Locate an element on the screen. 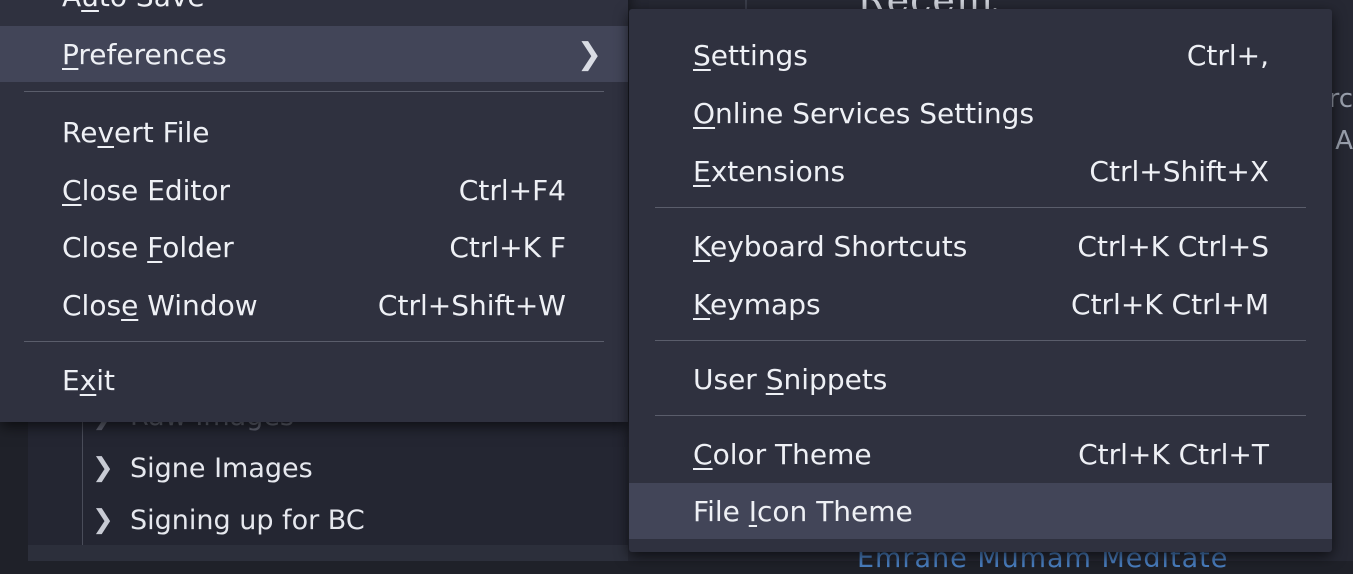 The image size is (1353, 574). menu-item-label: Close Folder is located at coordinates (148, 247).